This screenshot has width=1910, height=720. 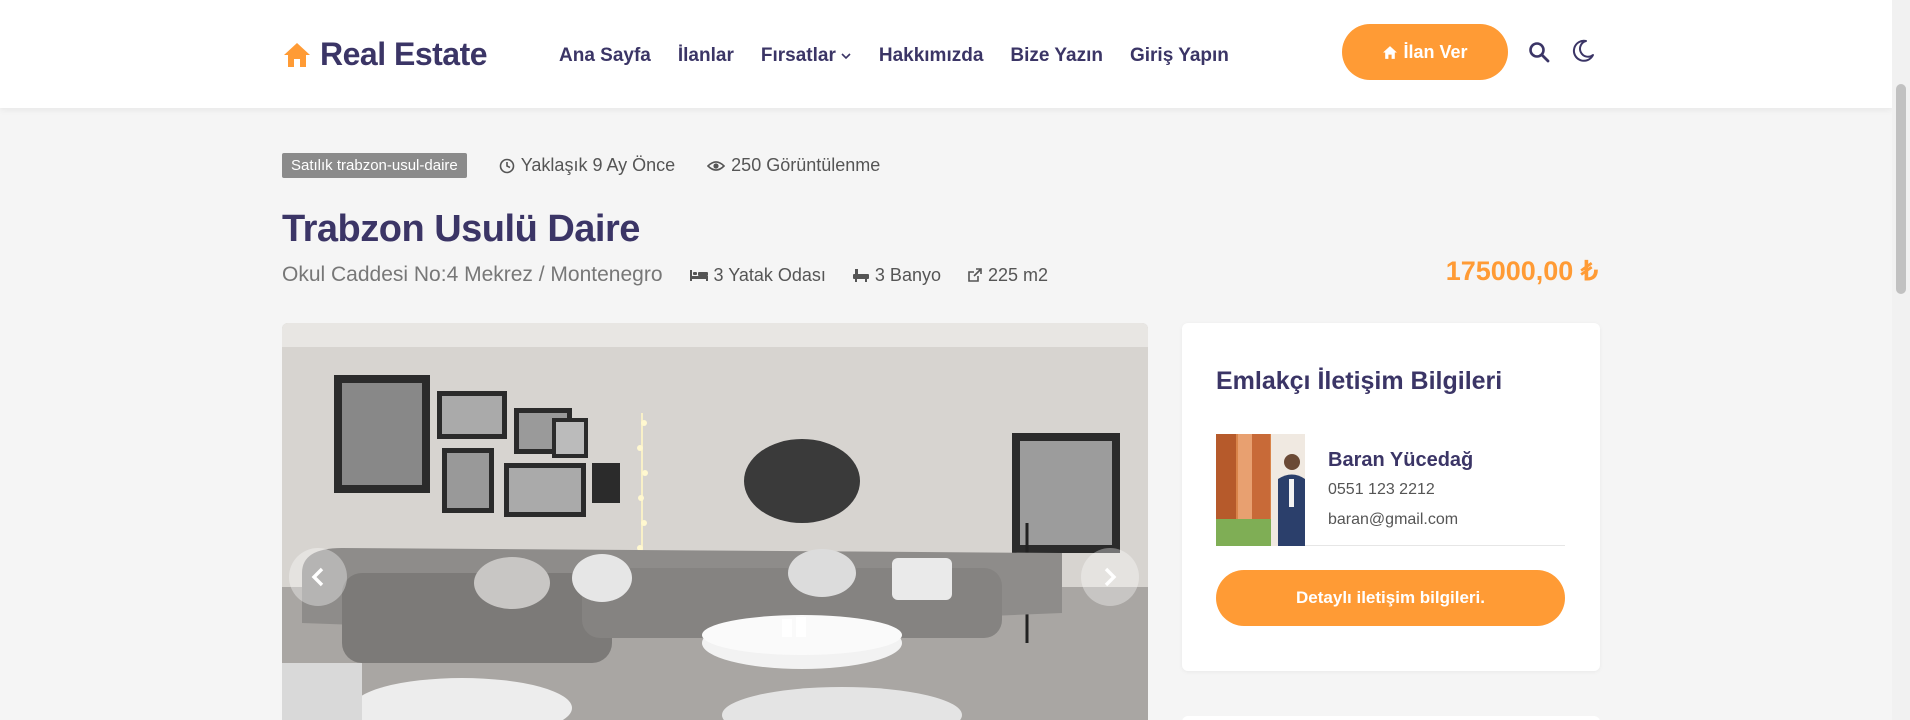 What do you see at coordinates (1393, 520) in the screenshot?
I see `agent-email: baran@gmail.com` at bounding box center [1393, 520].